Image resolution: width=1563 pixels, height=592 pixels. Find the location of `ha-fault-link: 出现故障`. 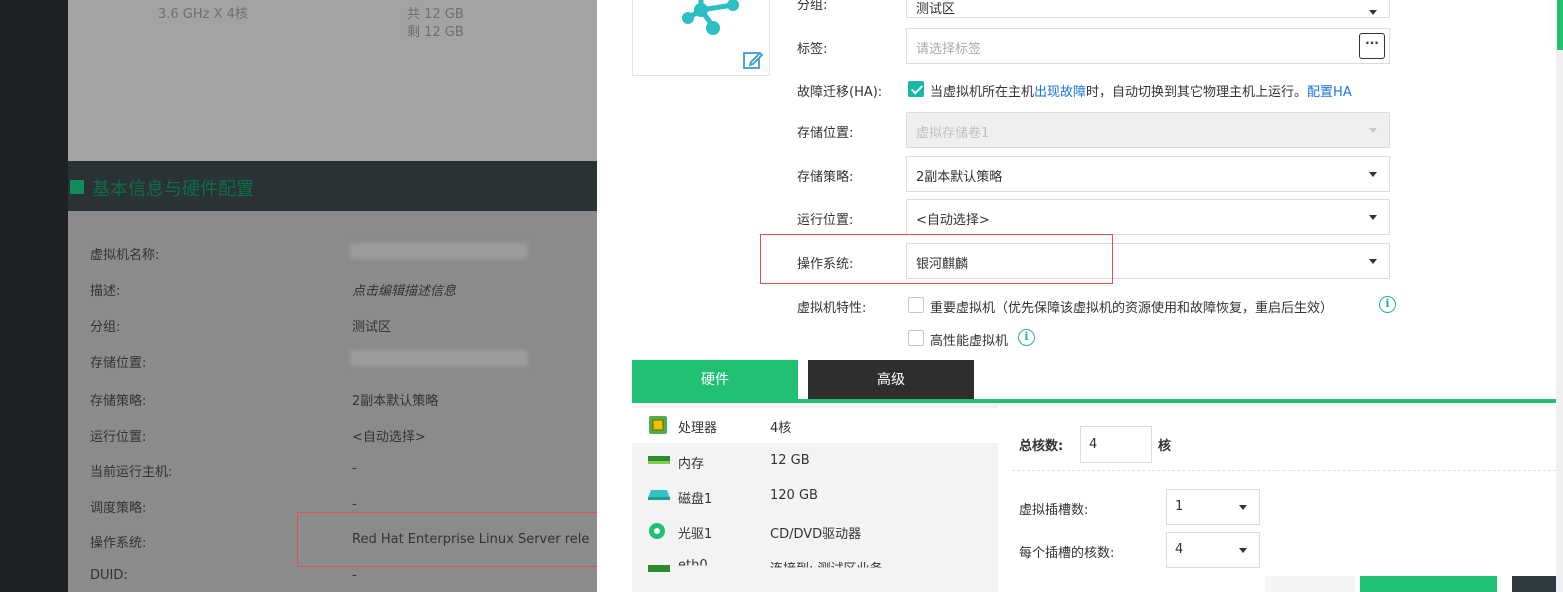

ha-fault-link: 出现故障 is located at coordinates (1060, 92).